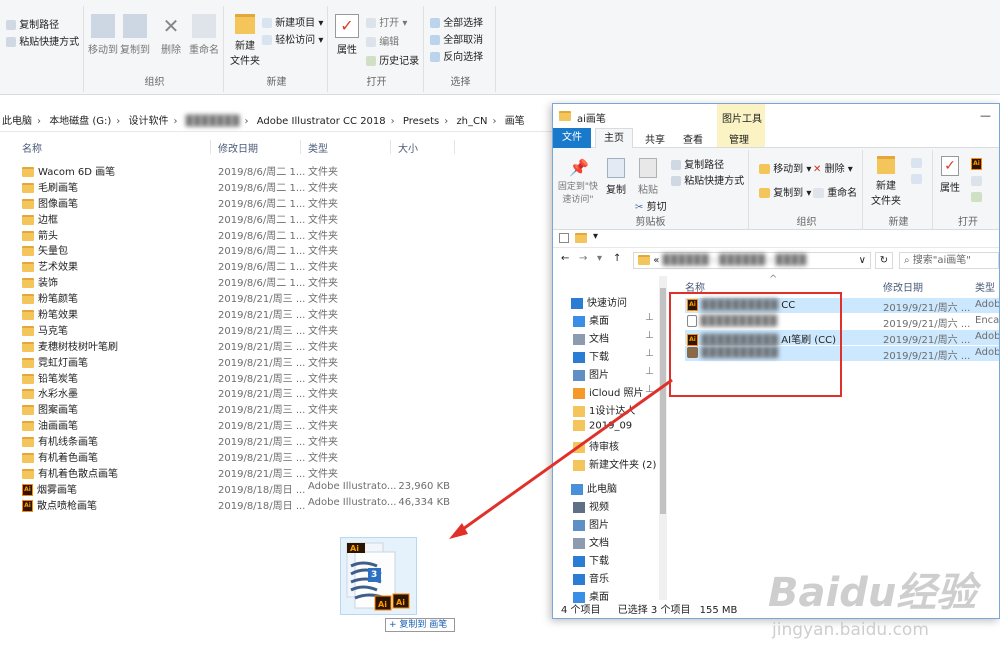 The image size is (1000, 664). I want to click on easy-access-button: 轻松访问 ▾, so click(292, 38).